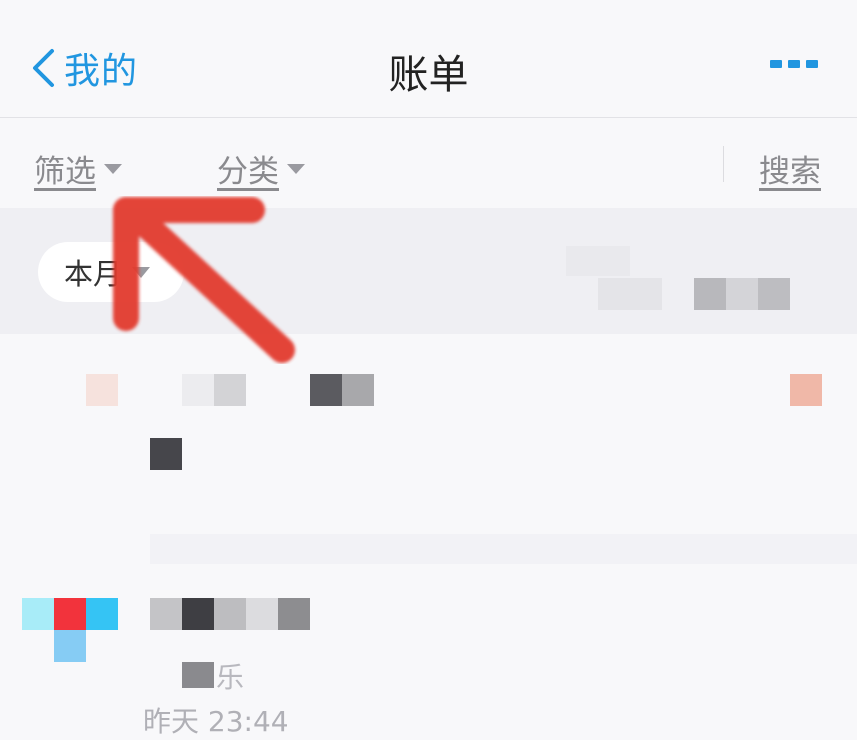 The image size is (857, 740). What do you see at coordinates (794, 64) in the screenshot?
I see `more-dots-icon` at bounding box center [794, 64].